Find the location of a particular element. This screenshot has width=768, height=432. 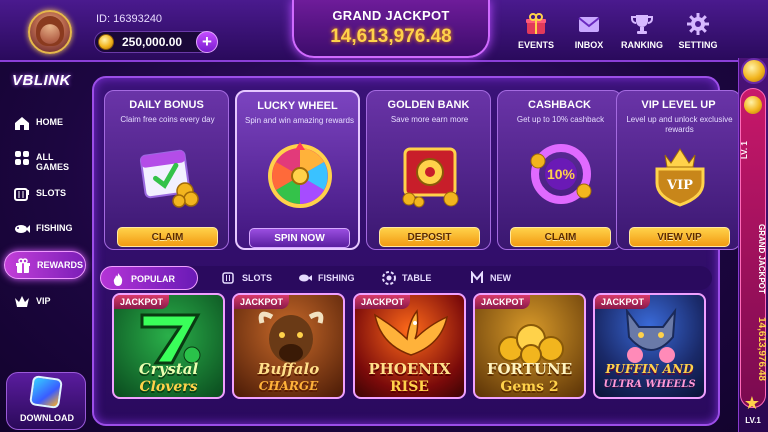

setting-button: SETTING is located at coordinates (698, 35).